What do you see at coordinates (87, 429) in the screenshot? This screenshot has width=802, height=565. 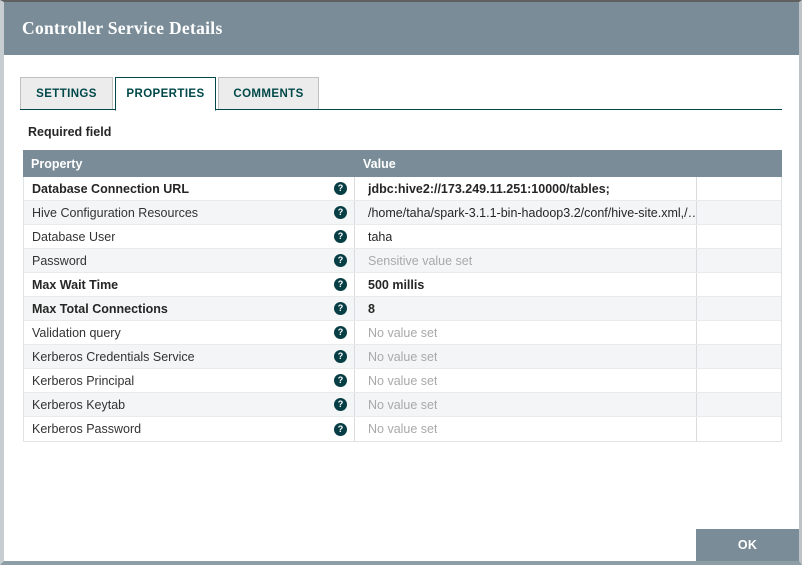 I see `property-name: Kerberos Password` at bounding box center [87, 429].